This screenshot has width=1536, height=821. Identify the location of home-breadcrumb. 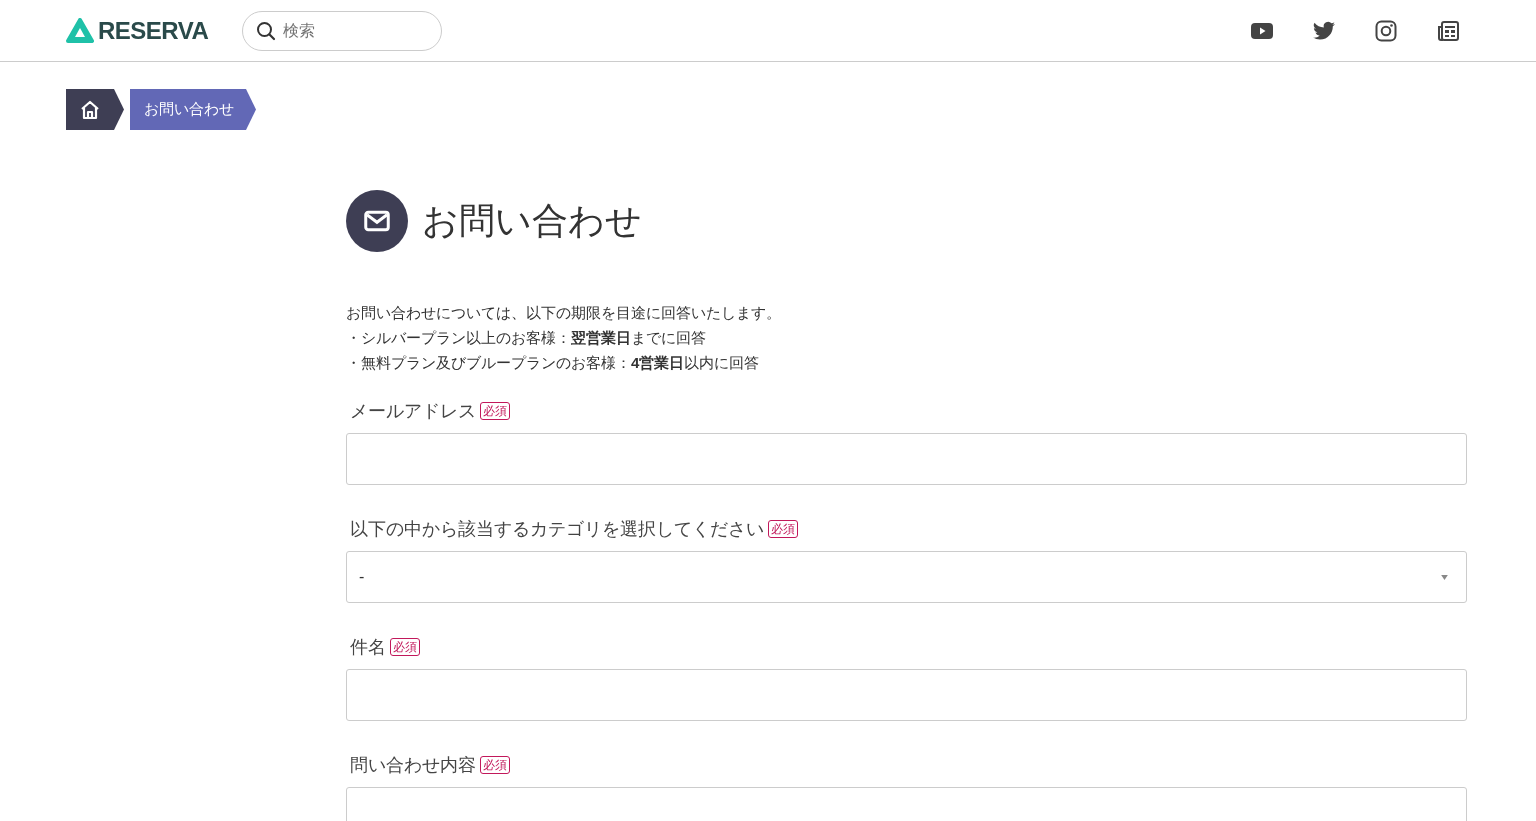
(95, 109).